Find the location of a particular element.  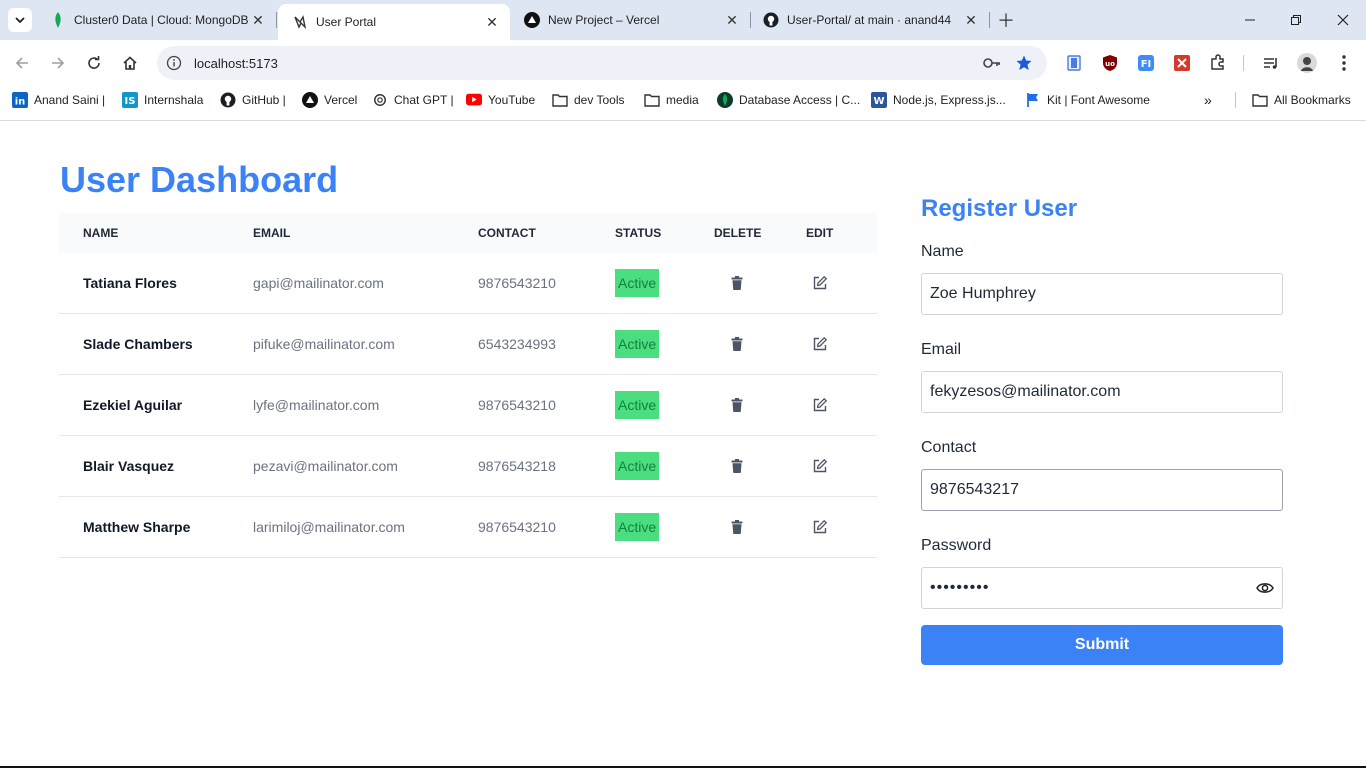

restore-button is located at coordinates (1296, 20).